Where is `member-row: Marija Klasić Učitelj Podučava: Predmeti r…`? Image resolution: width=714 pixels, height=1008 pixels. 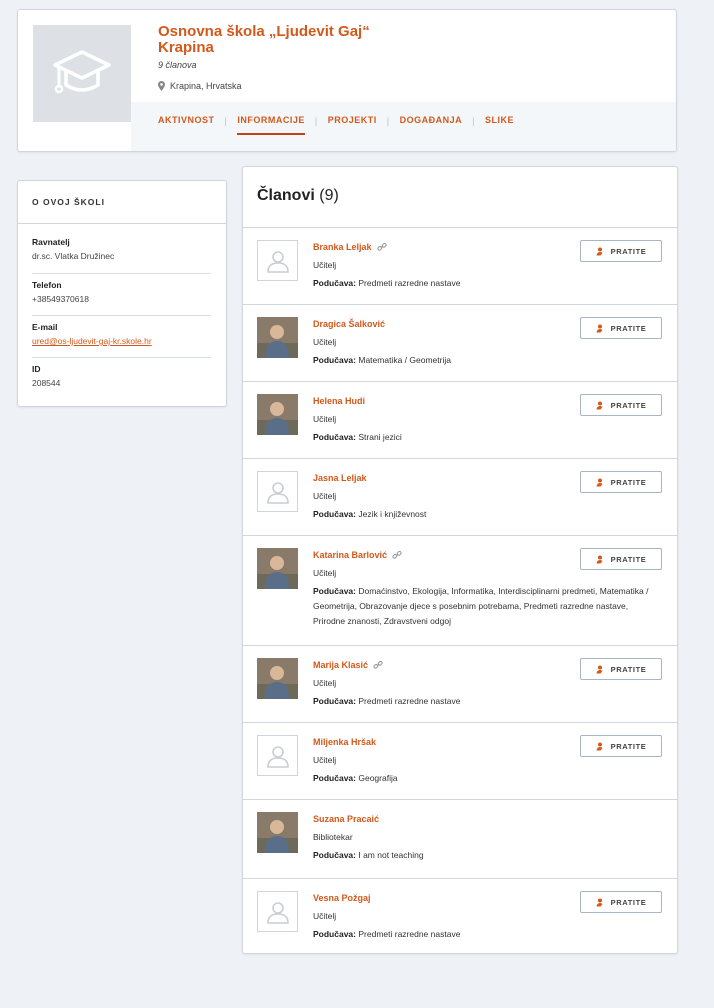
member-row: Marija Klasić Učitelj Podučava: Predmeti r… is located at coordinates (460, 684).